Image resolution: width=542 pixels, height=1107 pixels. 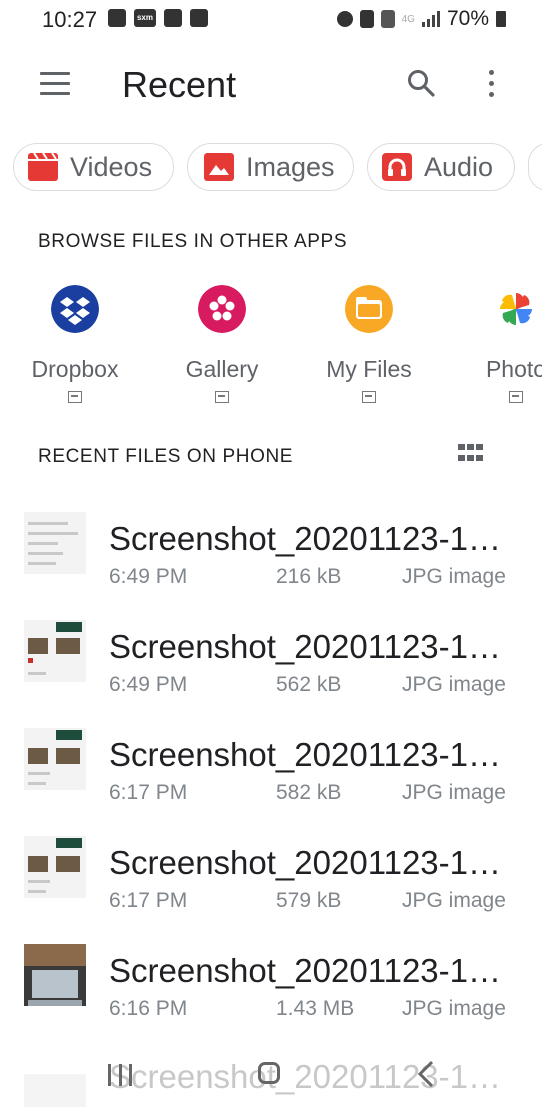 What do you see at coordinates (179, 84) in the screenshot?
I see `page-title: Recent` at bounding box center [179, 84].